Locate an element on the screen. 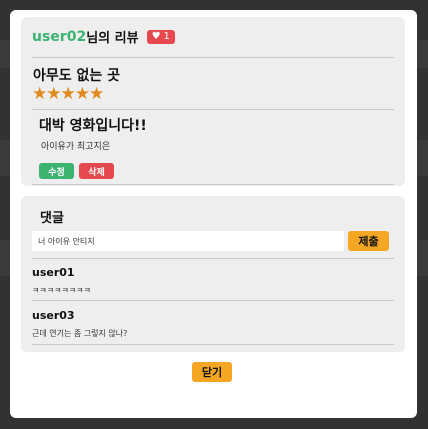  comment-author: user01 is located at coordinates (53, 272).